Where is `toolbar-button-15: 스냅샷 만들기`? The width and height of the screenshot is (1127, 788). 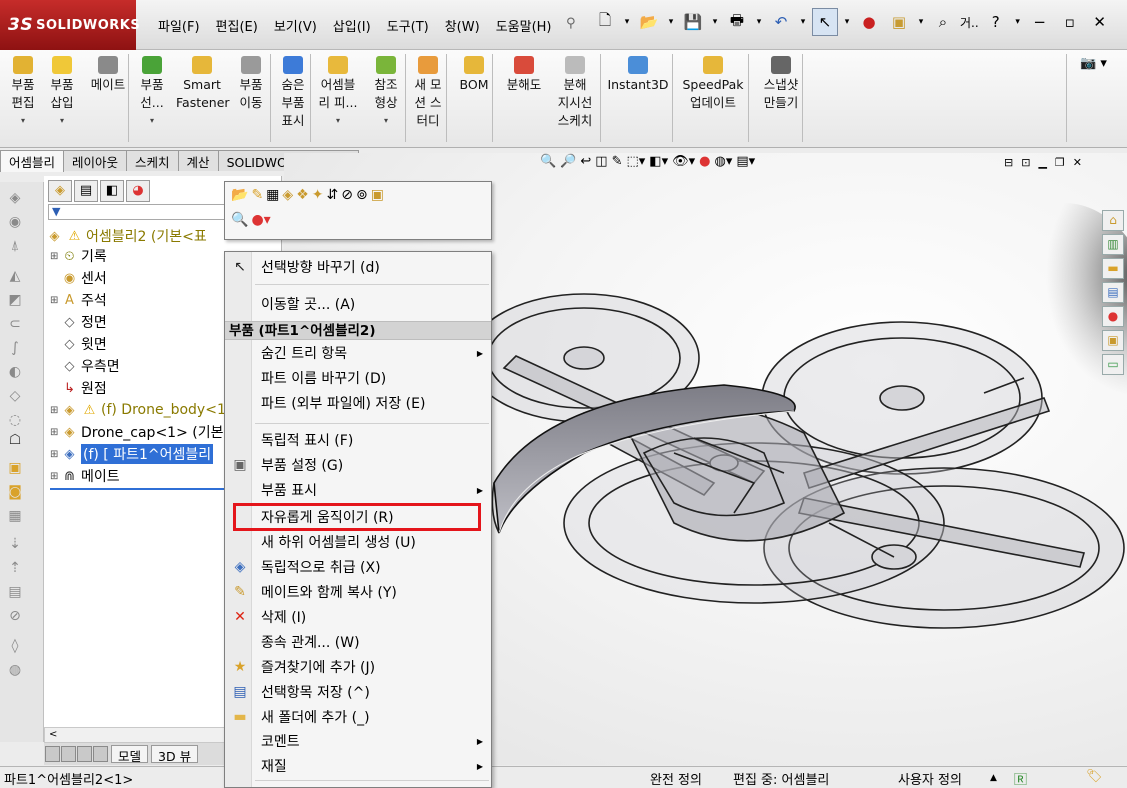 toolbar-button-15: 스냅샷 만들기 is located at coordinates (781, 84).